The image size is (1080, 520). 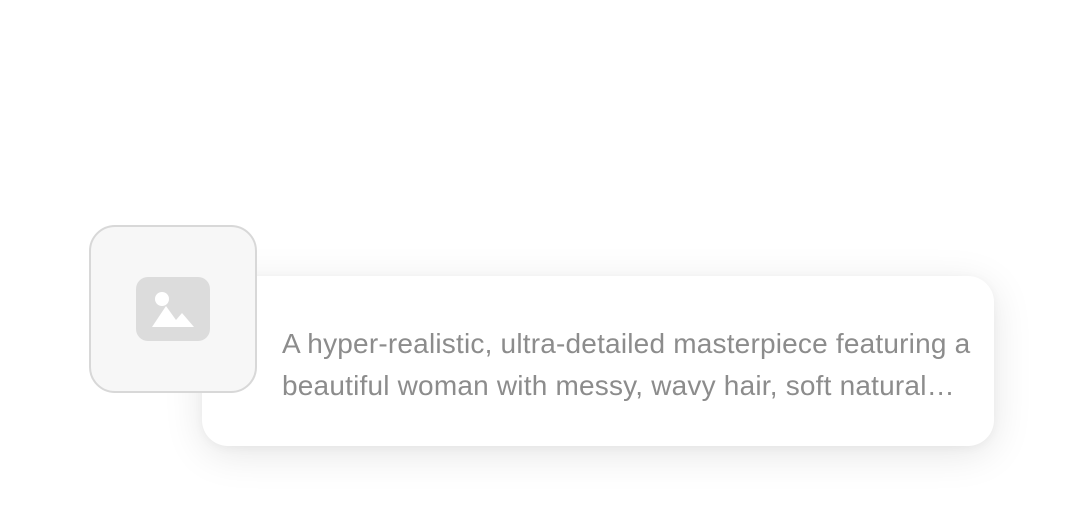 I want to click on image-thumbnail, so click(x=173, y=309).